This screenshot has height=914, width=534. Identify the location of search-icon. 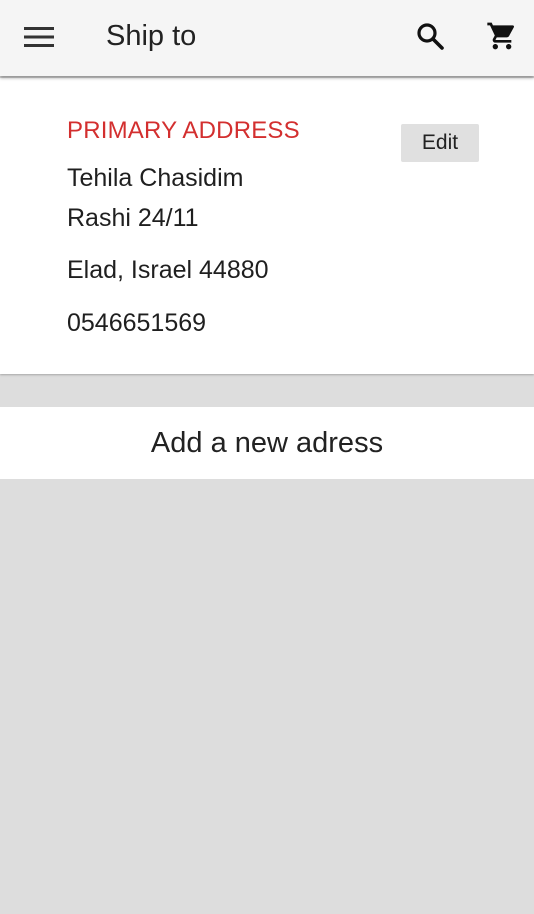
(430, 36).